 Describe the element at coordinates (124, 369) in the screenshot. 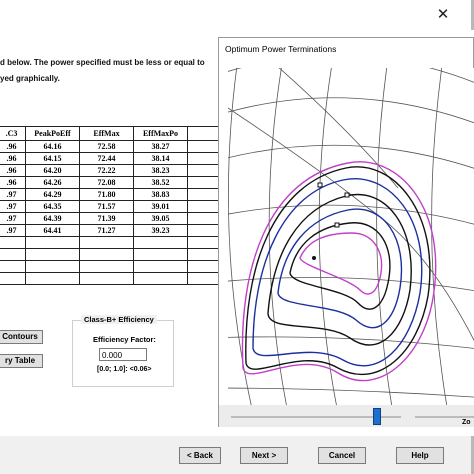

I see `efficiency-range-text: [0.0; 1.0]: <0.06>` at that location.